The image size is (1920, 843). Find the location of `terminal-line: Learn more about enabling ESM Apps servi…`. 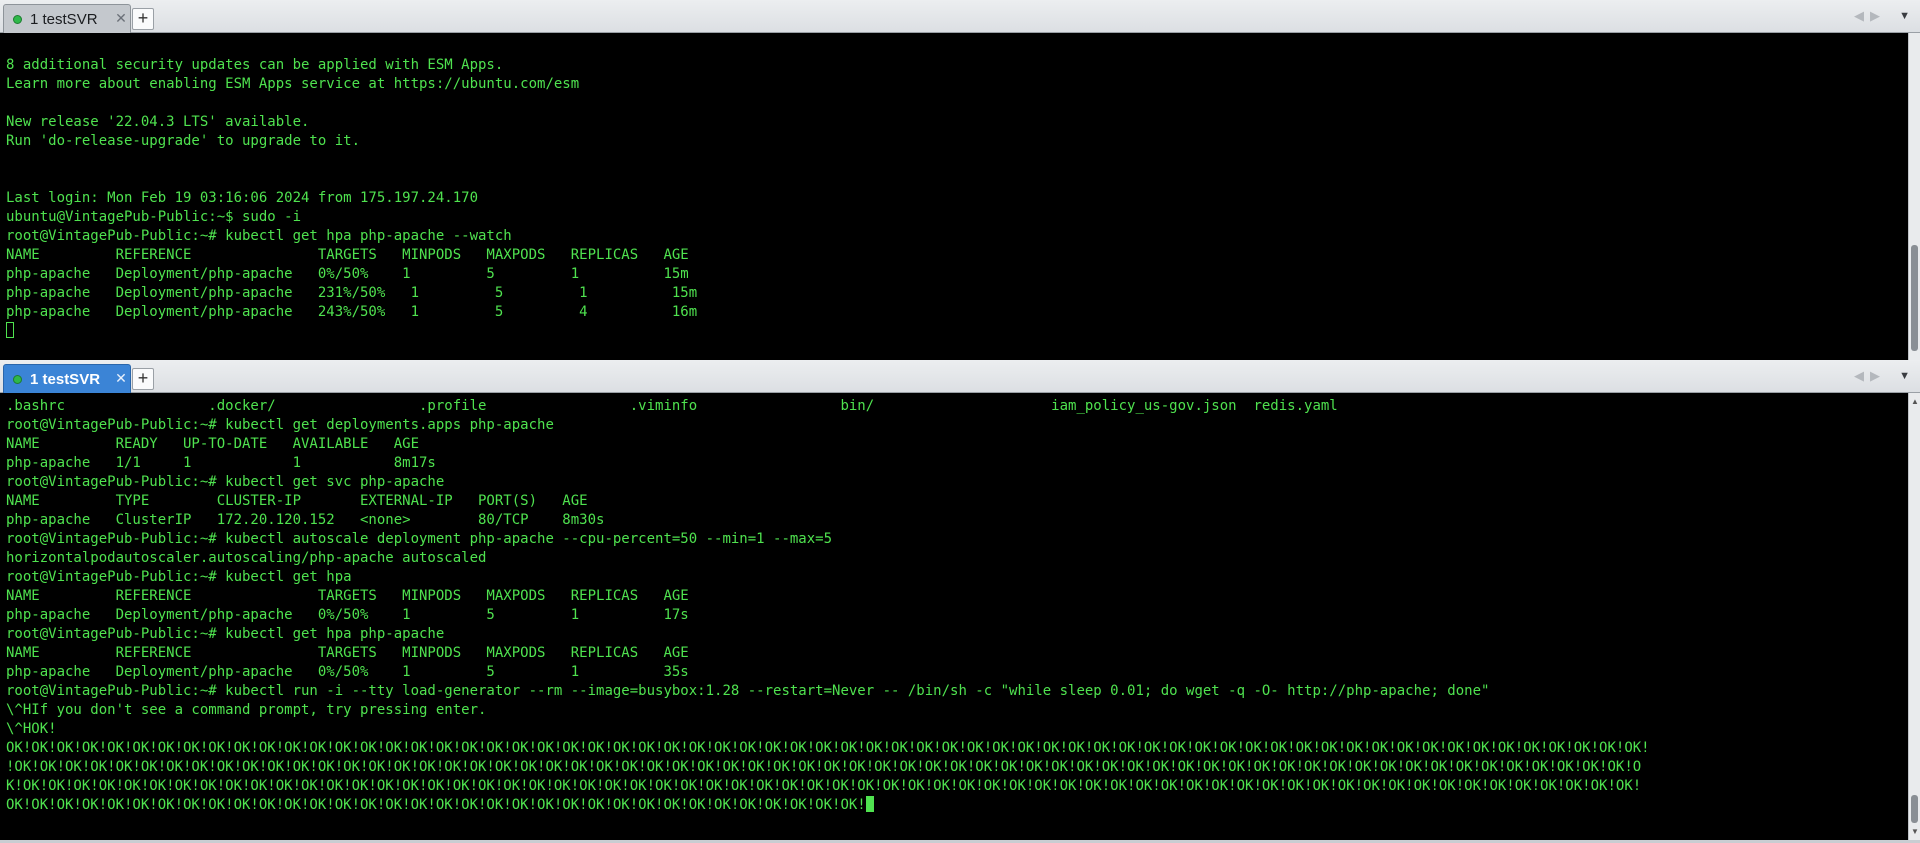

terminal-line: Learn more about enabling ESM Apps servi… is located at coordinates (293, 84).